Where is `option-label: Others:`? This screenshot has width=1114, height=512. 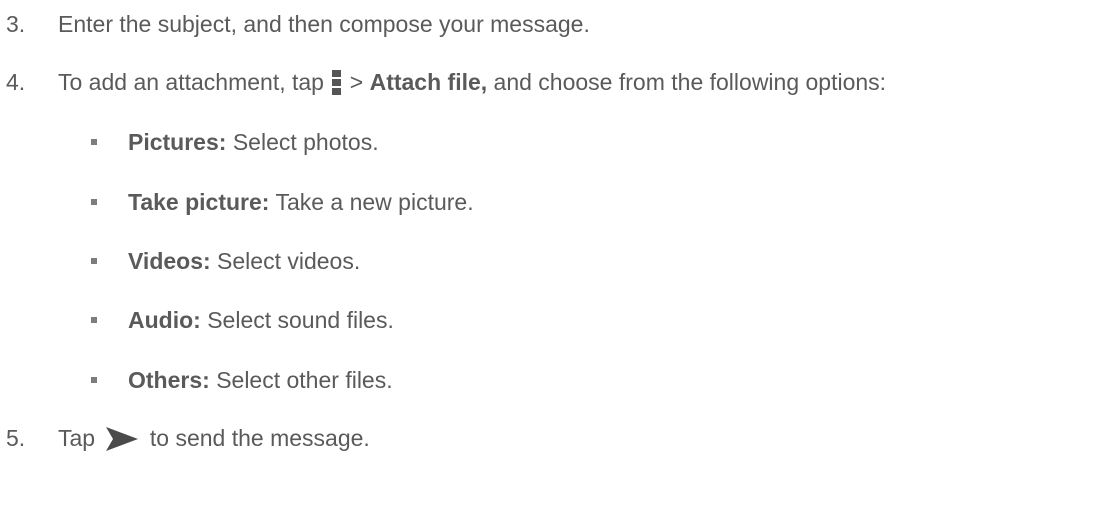 option-label: Others: is located at coordinates (169, 380).